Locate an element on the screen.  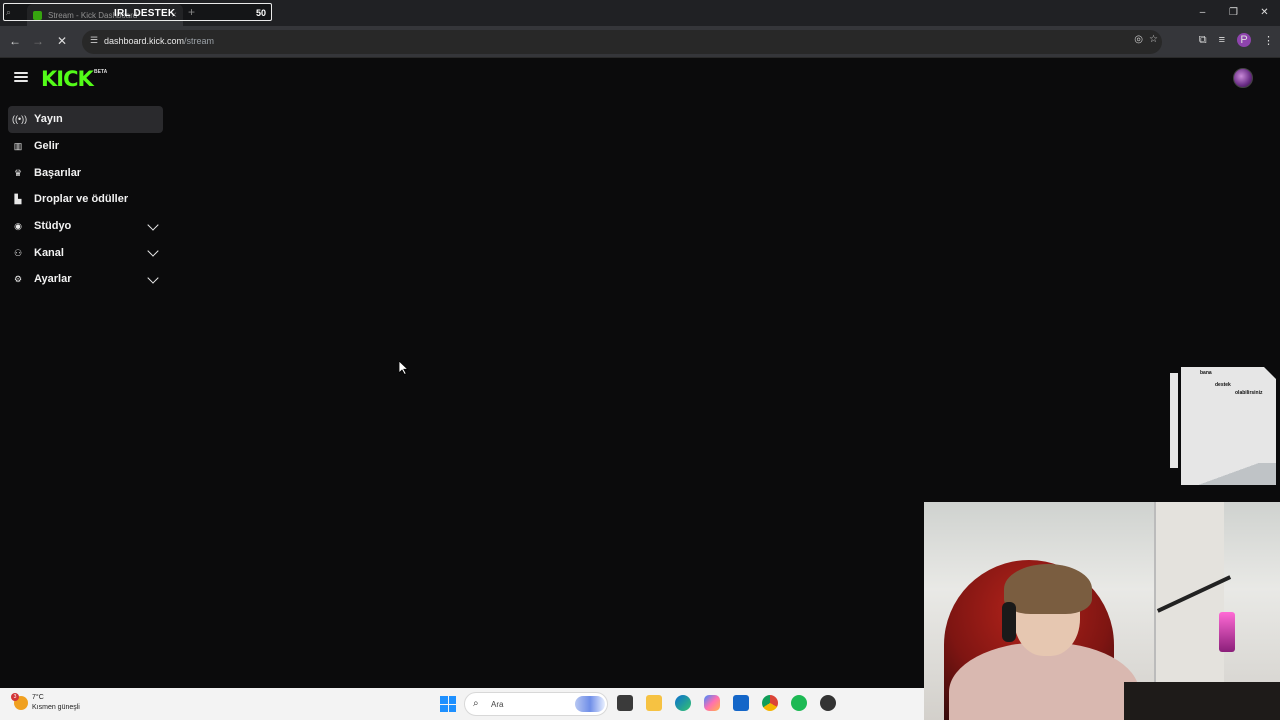
forward-arrow-icon: → is located at coordinates (38, 41).